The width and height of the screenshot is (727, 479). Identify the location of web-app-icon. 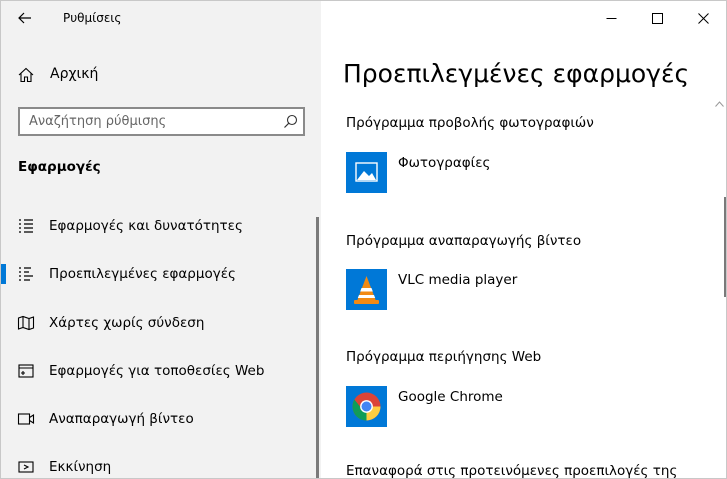
(26, 371).